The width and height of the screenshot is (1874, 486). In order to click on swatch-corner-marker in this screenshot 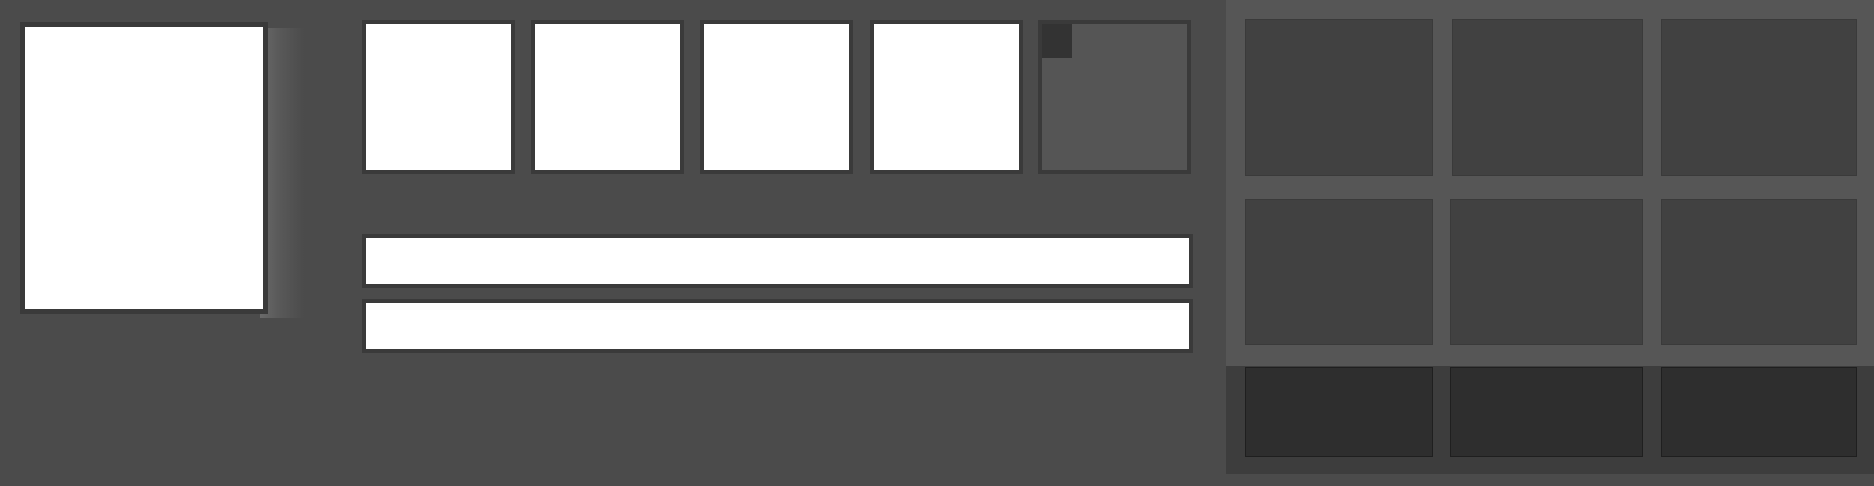, I will do `click(1057, 41)`.